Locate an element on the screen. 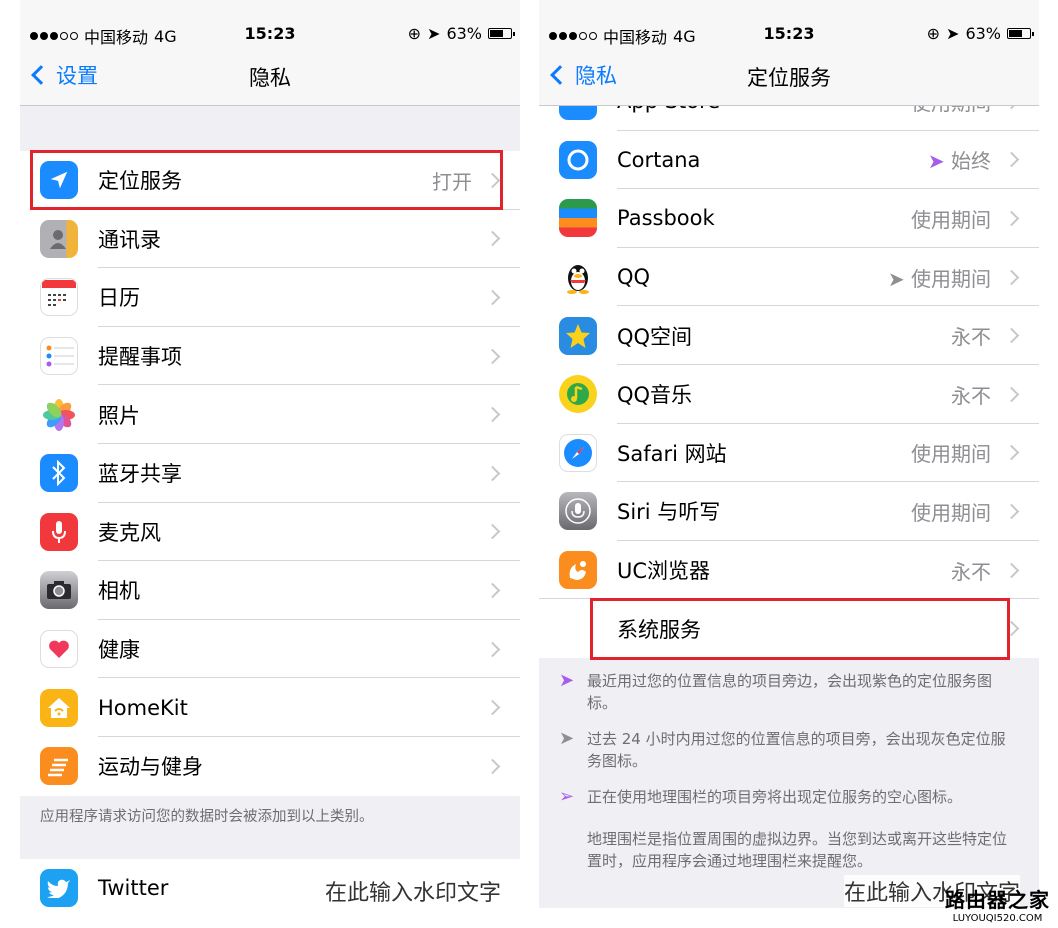 The height and width of the screenshot is (928, 1058). fitness-icon is located at coordinates (59, 766).